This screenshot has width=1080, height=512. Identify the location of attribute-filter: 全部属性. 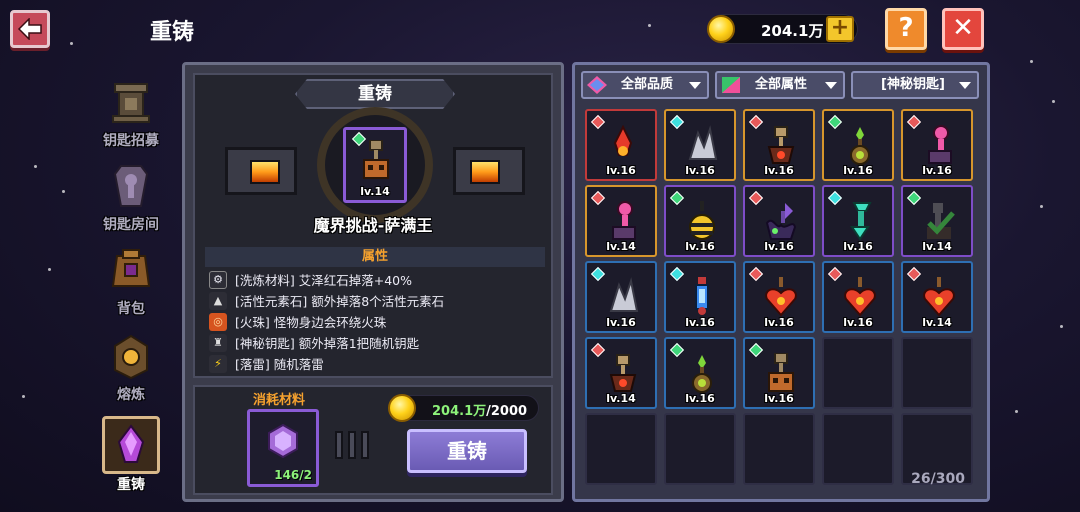
(780, 85).